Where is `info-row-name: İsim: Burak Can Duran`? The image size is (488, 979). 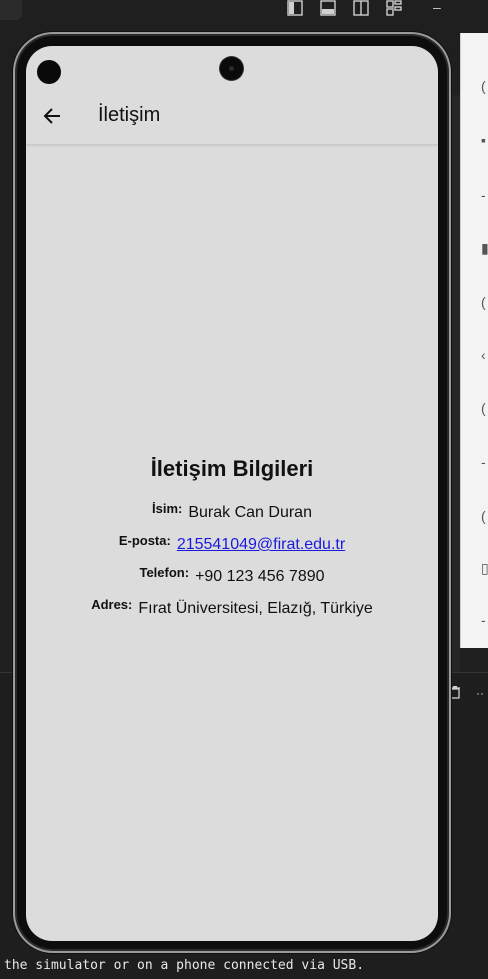
info-row-name: İsim: Burak Can Duran is located at coordinates (232, 518).